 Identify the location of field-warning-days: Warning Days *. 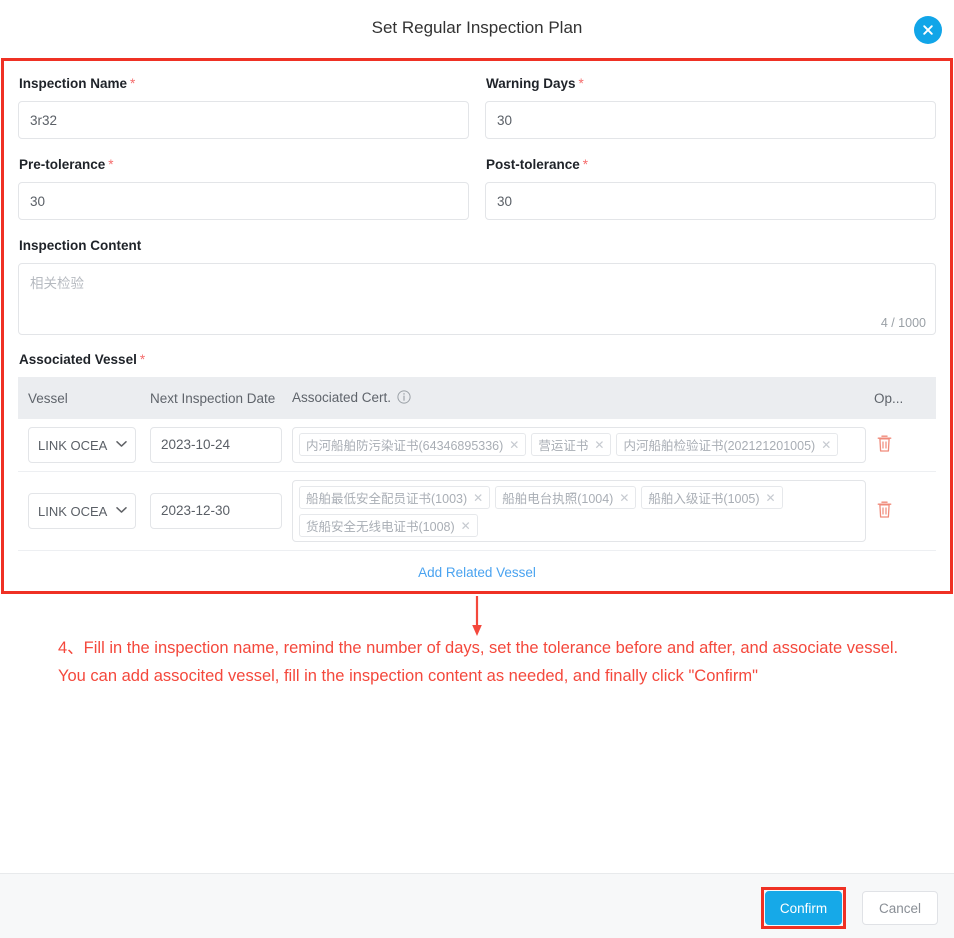
(710, 107).